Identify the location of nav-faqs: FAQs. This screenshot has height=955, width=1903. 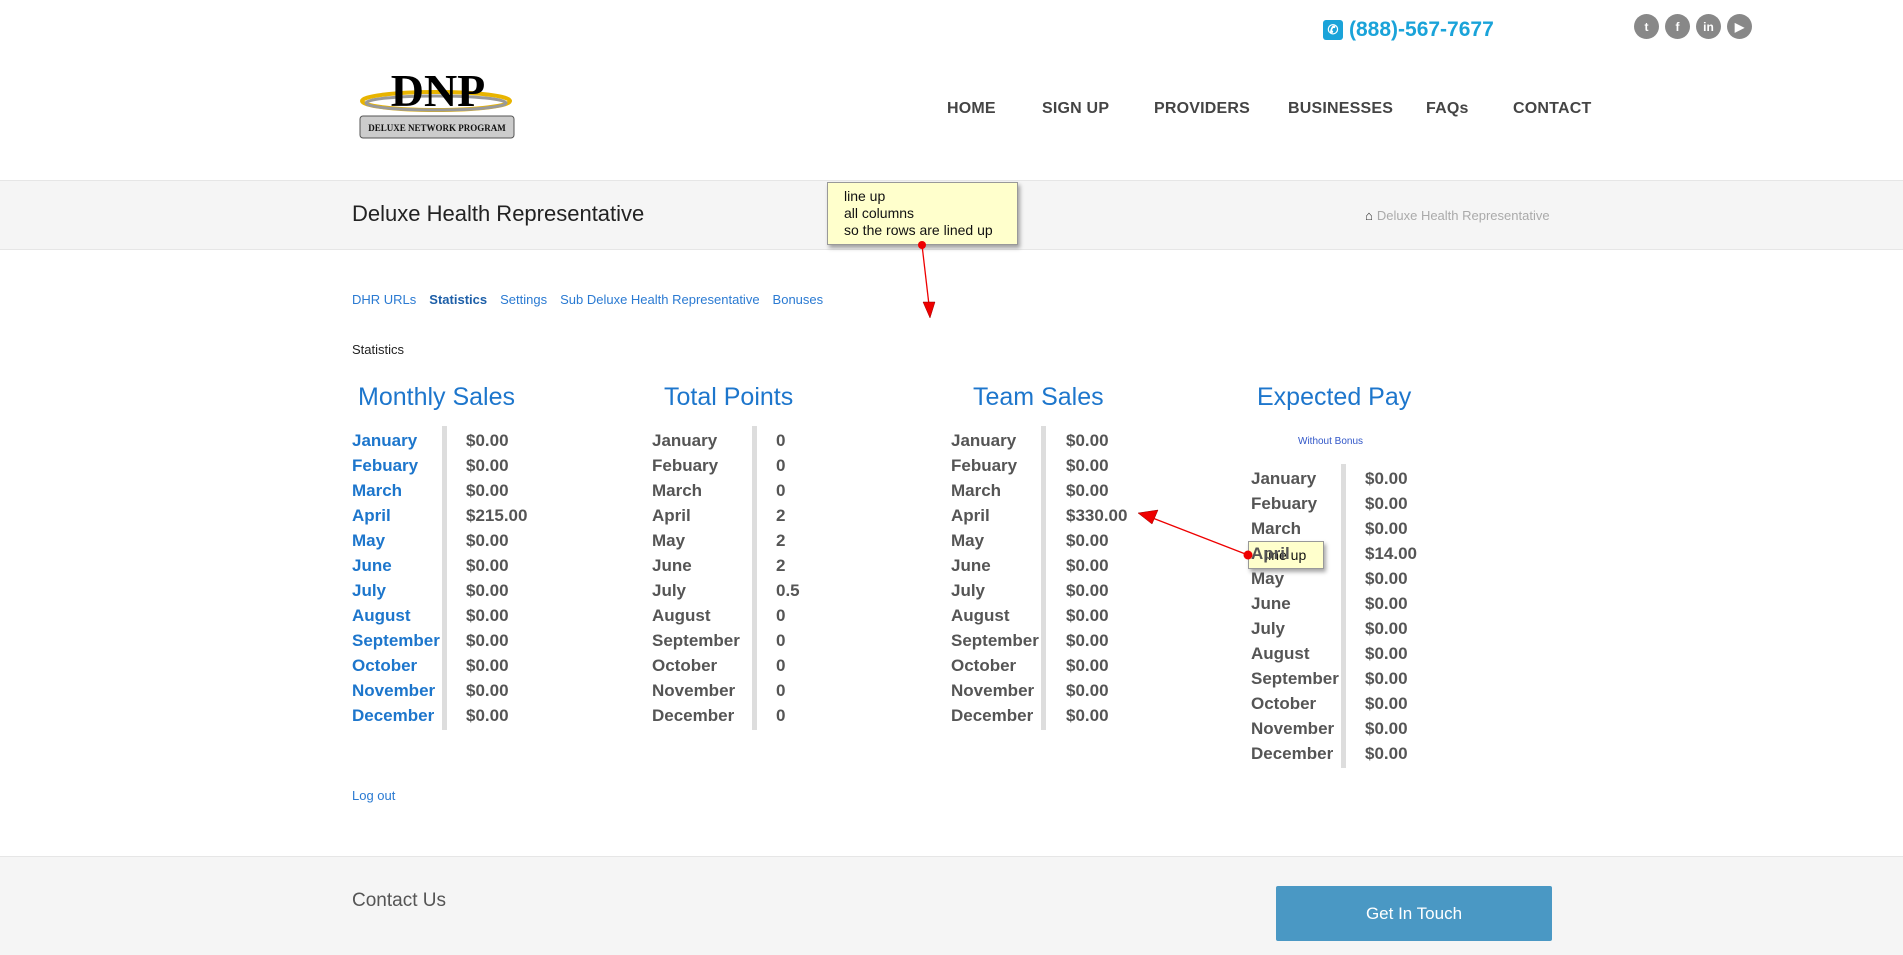
(1447, 109).